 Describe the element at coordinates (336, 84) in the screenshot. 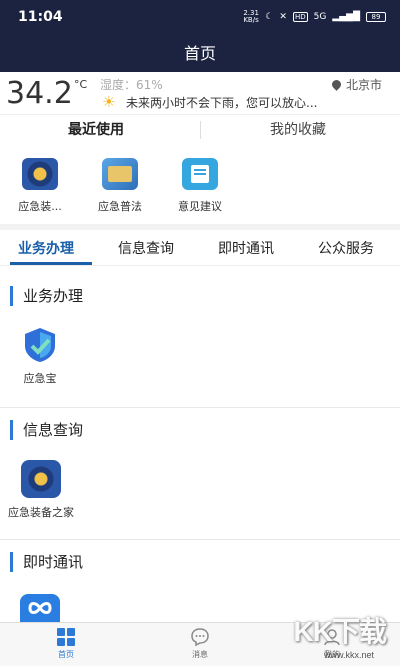

I see `location-pin-icon` at that location.